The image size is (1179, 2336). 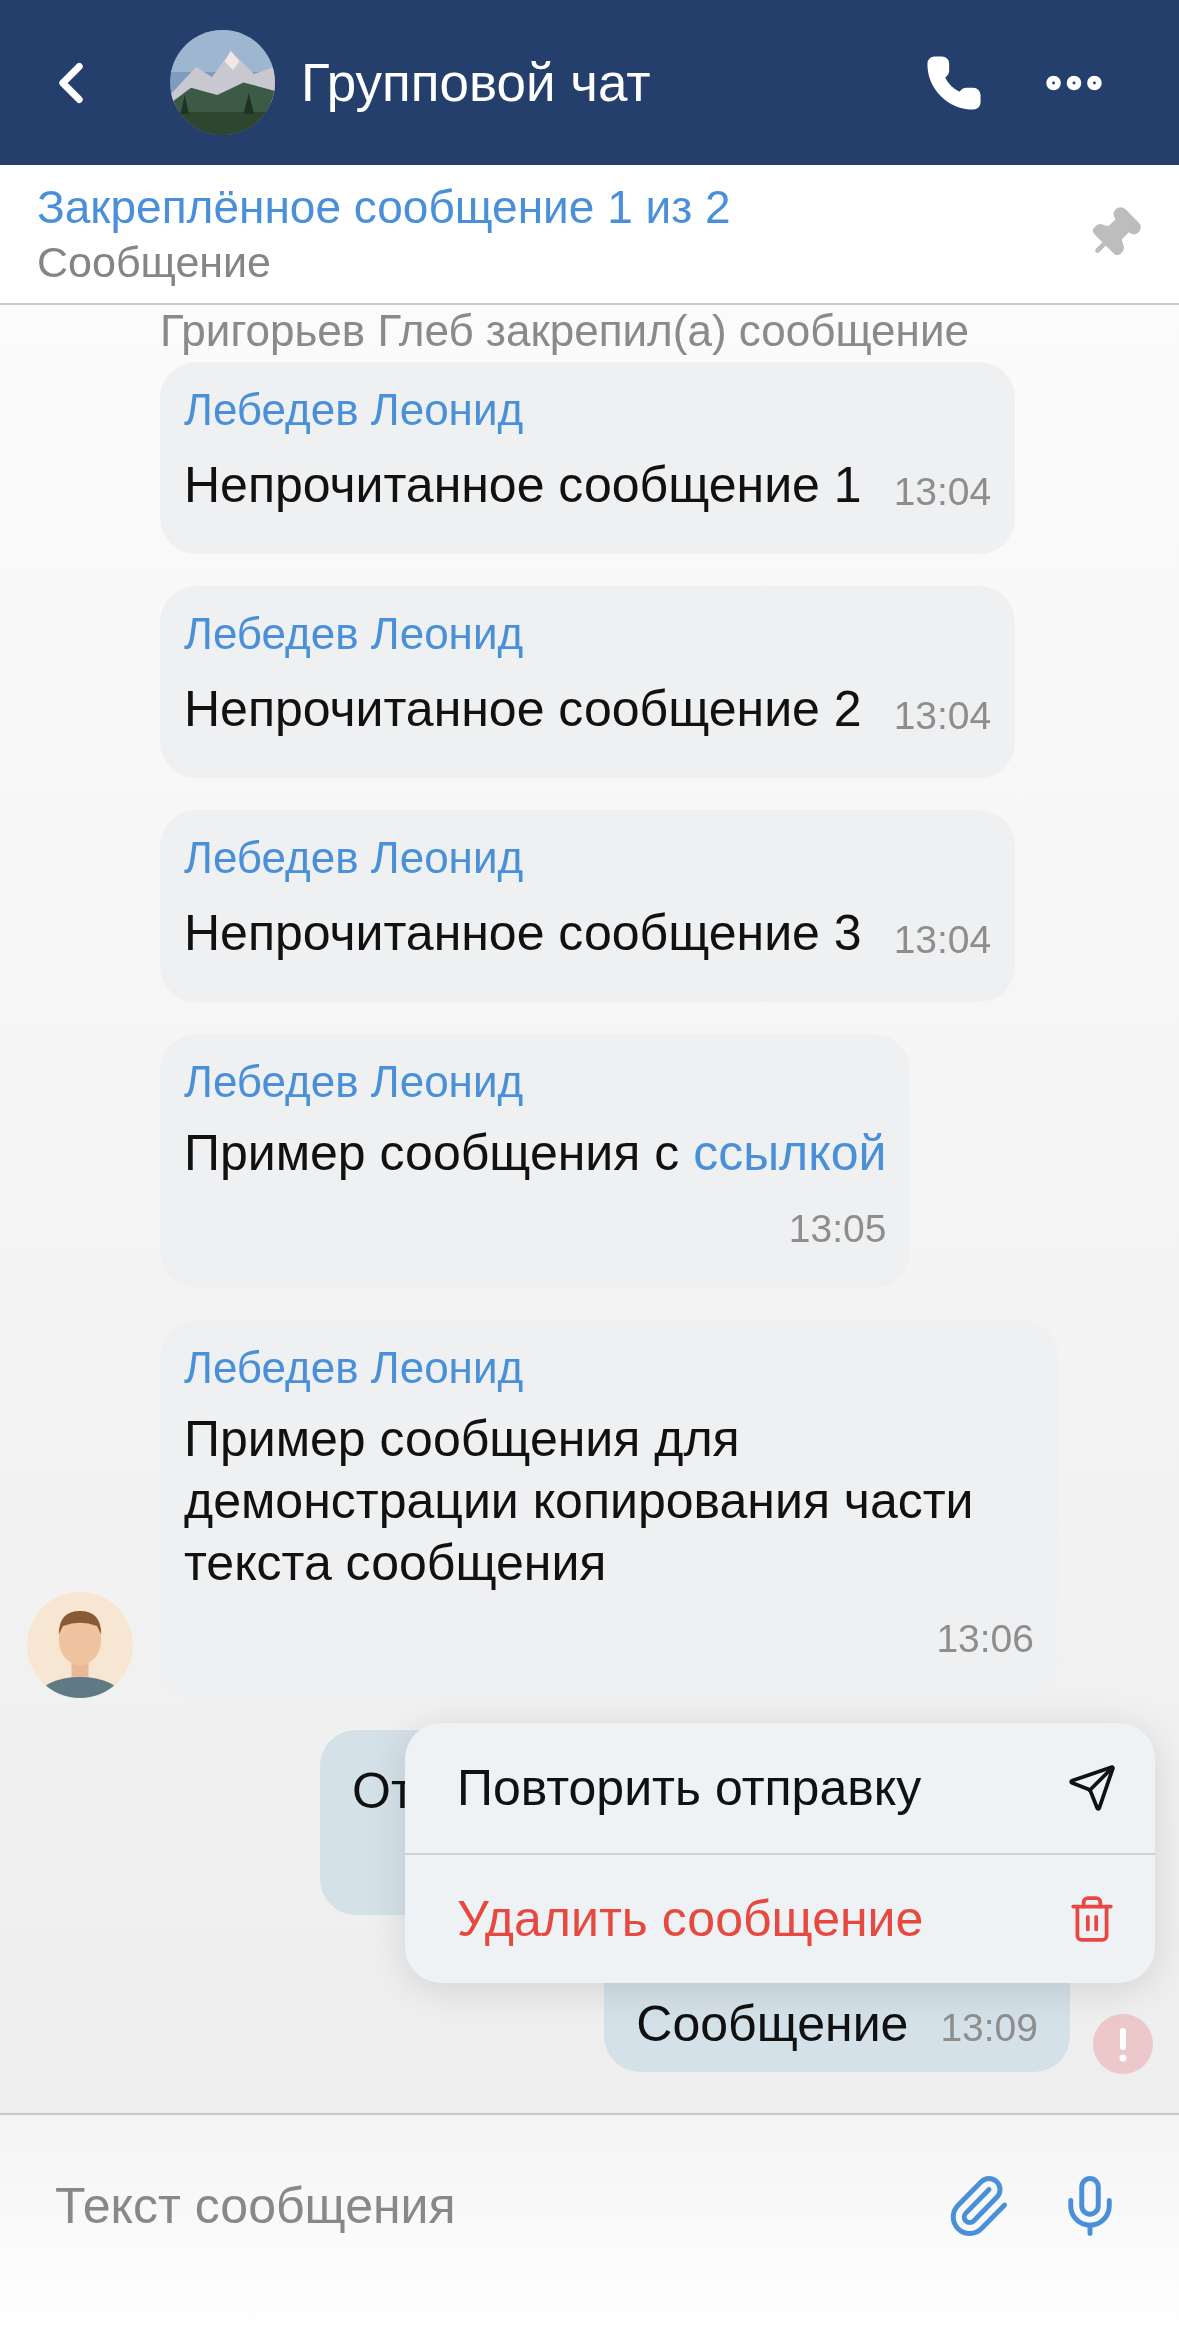 What do you see at coordinates (1092, 1788) in the screenshot?
I see `send-icon` at bounding box center [1092, 1788].